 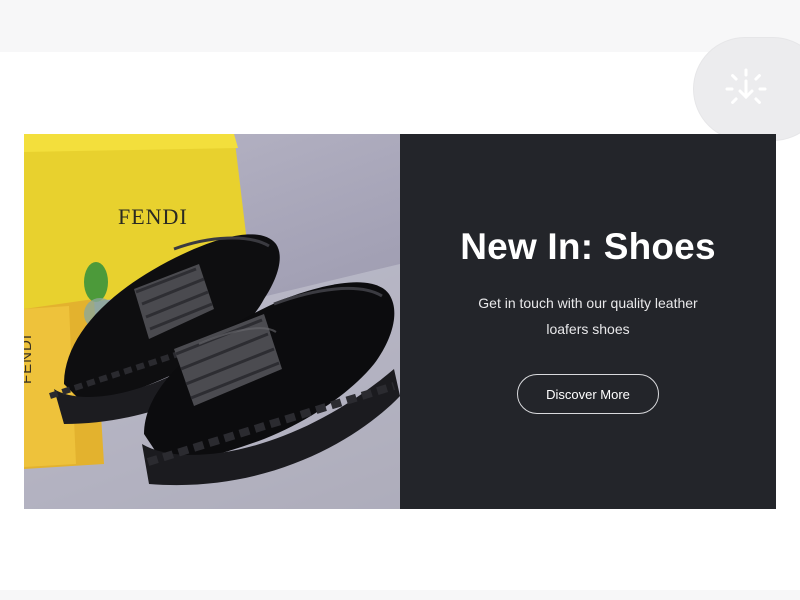 What do you see at coordinates (153, 216) in the screenshot?
I see `brand-box-label: FENDI` at bounding box center [153, 216].